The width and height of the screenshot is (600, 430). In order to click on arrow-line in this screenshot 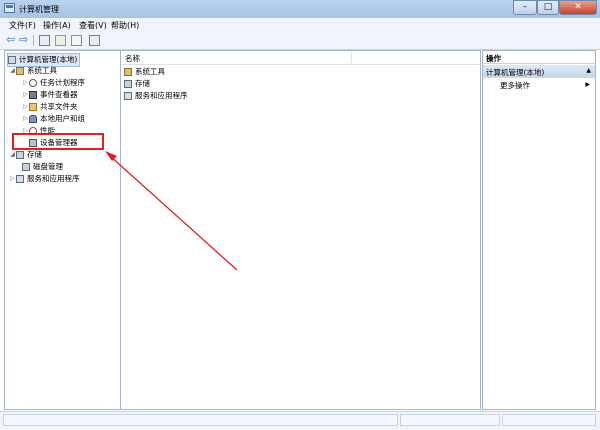, I will do `click(173, 213)`.